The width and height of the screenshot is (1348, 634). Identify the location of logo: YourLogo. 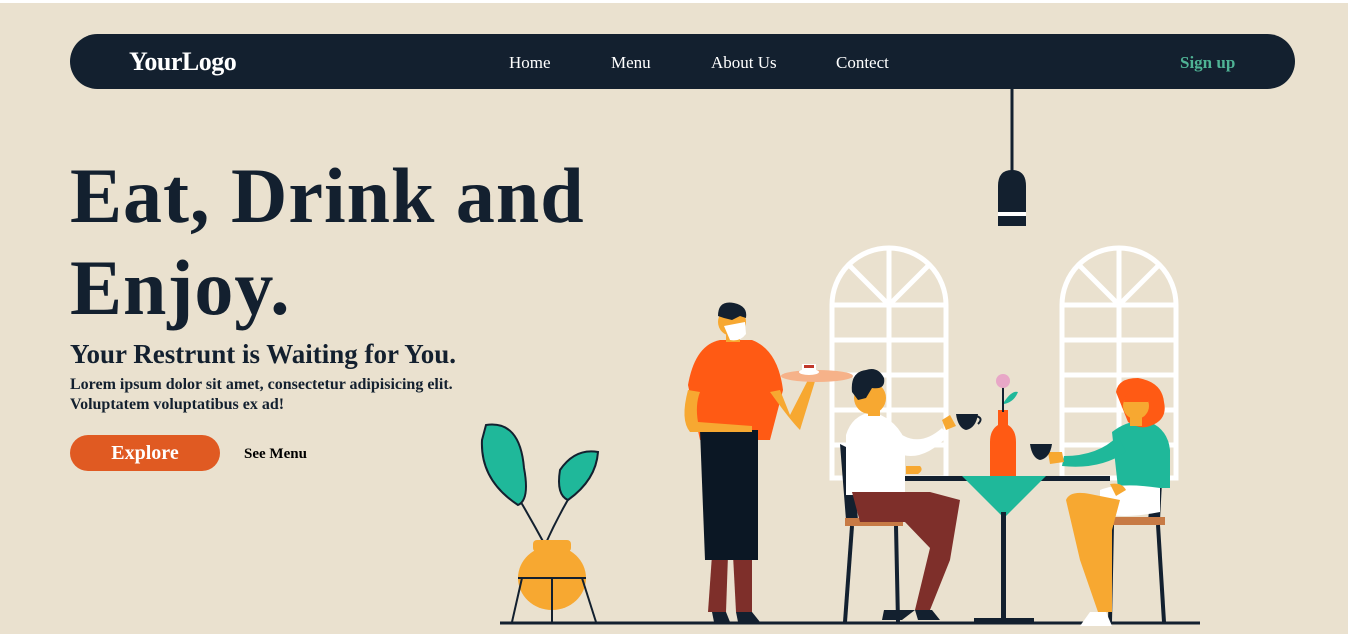
(183, 62).